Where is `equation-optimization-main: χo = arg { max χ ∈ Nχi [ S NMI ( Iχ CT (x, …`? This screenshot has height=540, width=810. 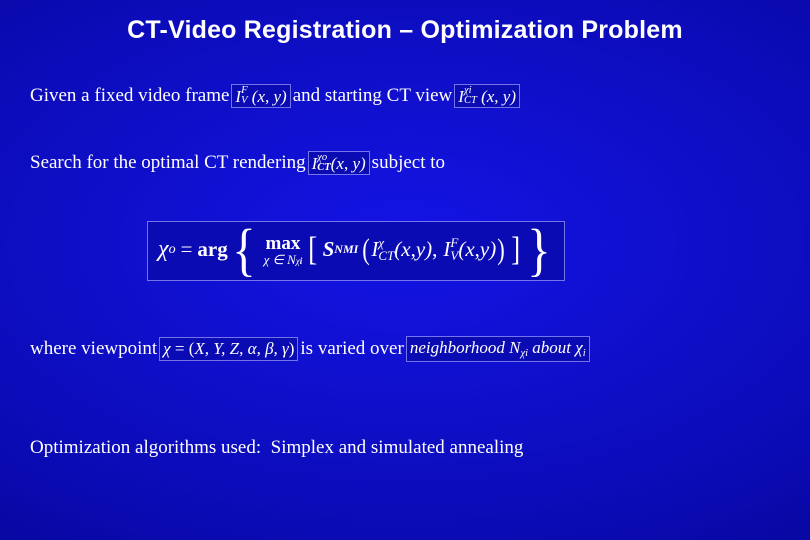
equation-optimization-main: χo = arg { max χ ∈ Nχi [ S NMI ( Iχ CT (x, … is located at coordinates (356, 249).